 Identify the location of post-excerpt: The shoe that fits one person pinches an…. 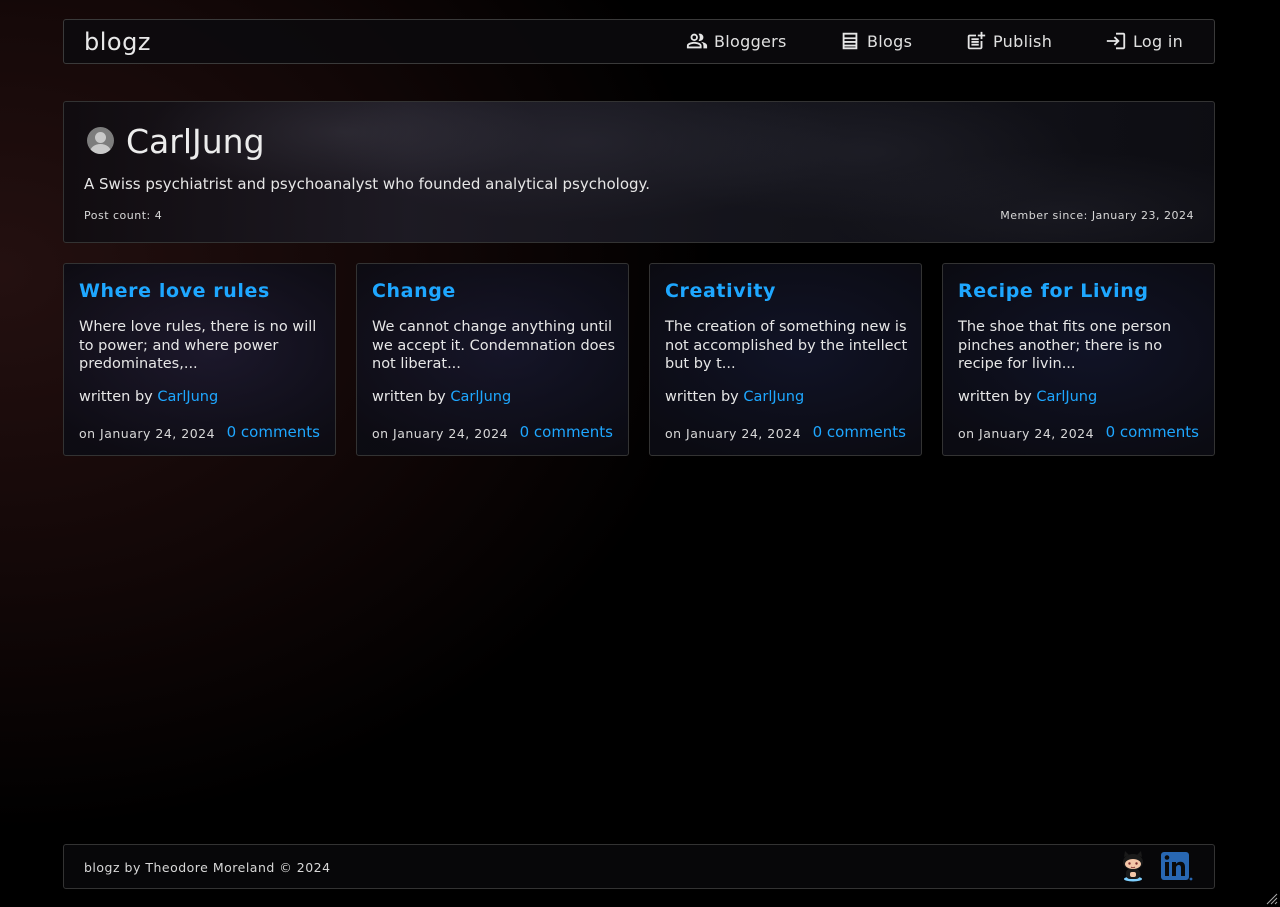
(1065, 345).